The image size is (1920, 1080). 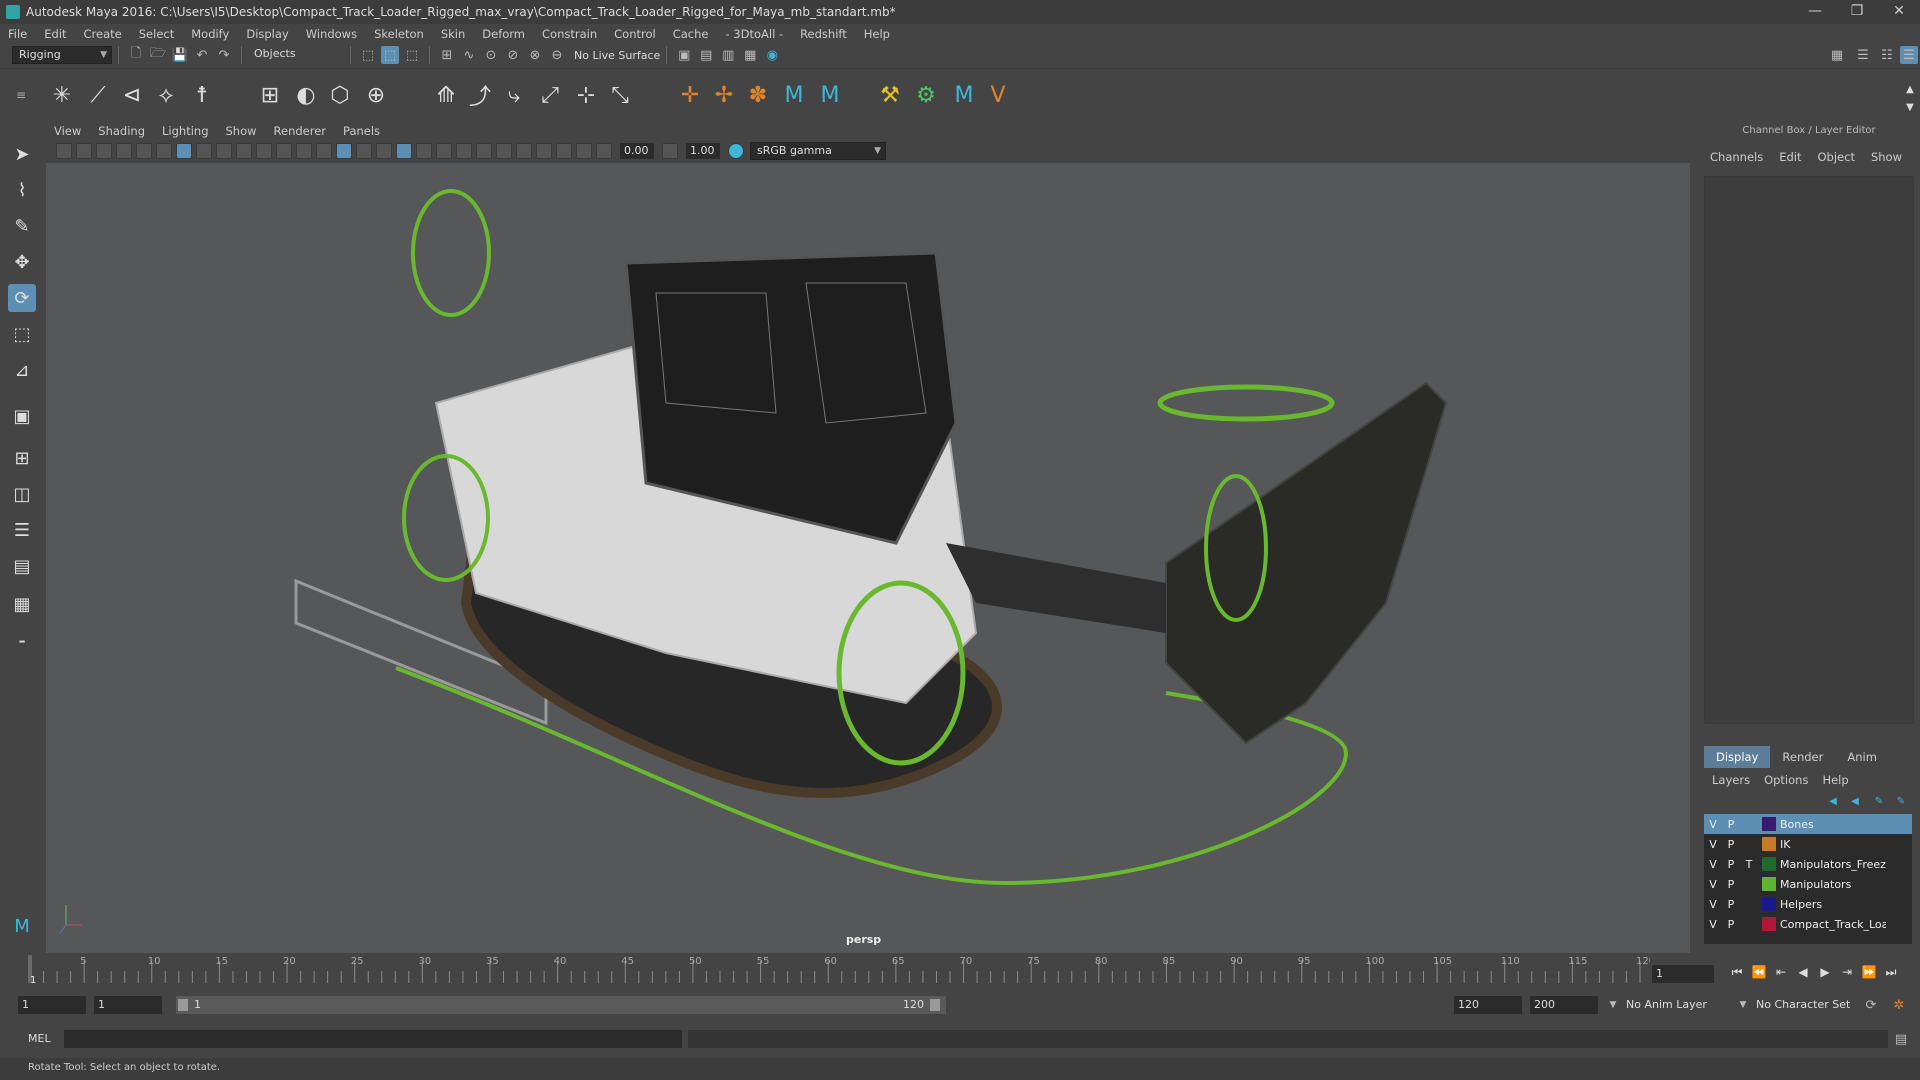 What do you see at coordinates (451, 253) in the screenshot?
I see `rotate-control-rear-top` at bounding box center [451, 253].